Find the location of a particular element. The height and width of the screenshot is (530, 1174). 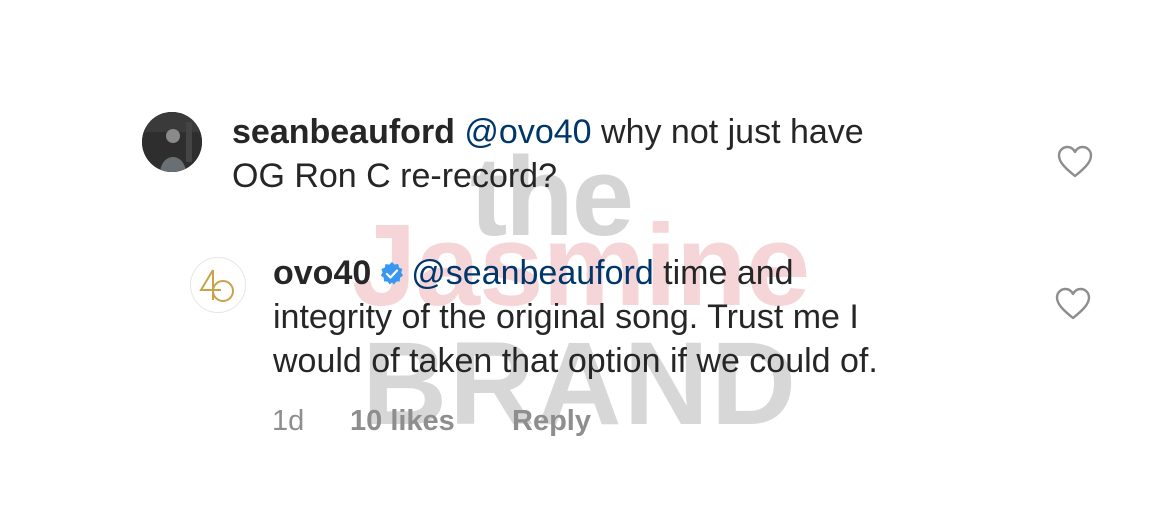

comment-body-line1: why not just have is located at coordinates (727, 132).